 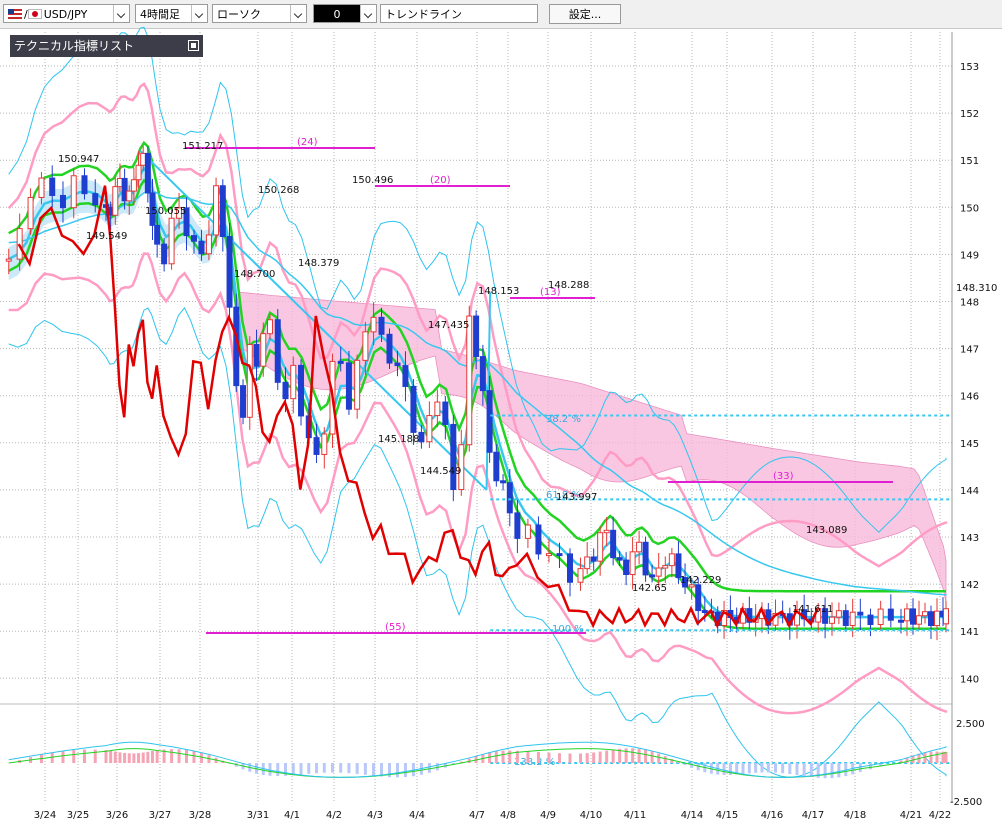 I want to click on price-tick-label: 152, so click(x=969, y=114).